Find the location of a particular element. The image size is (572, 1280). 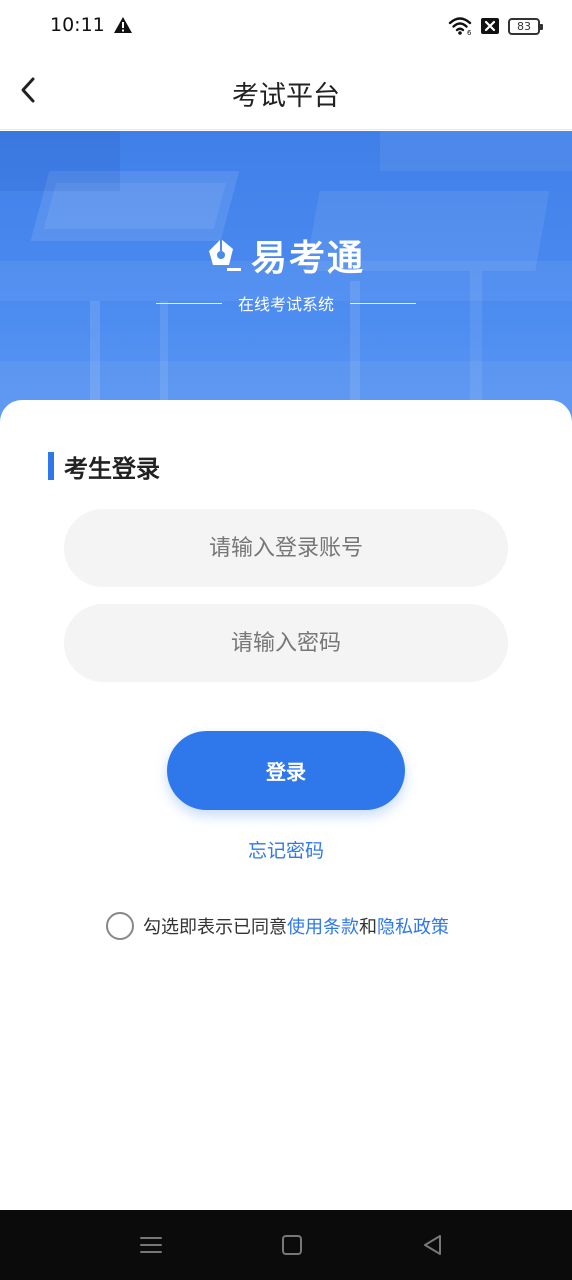

privacy-link: 隐私政策 is located at coordinates (413, 926).